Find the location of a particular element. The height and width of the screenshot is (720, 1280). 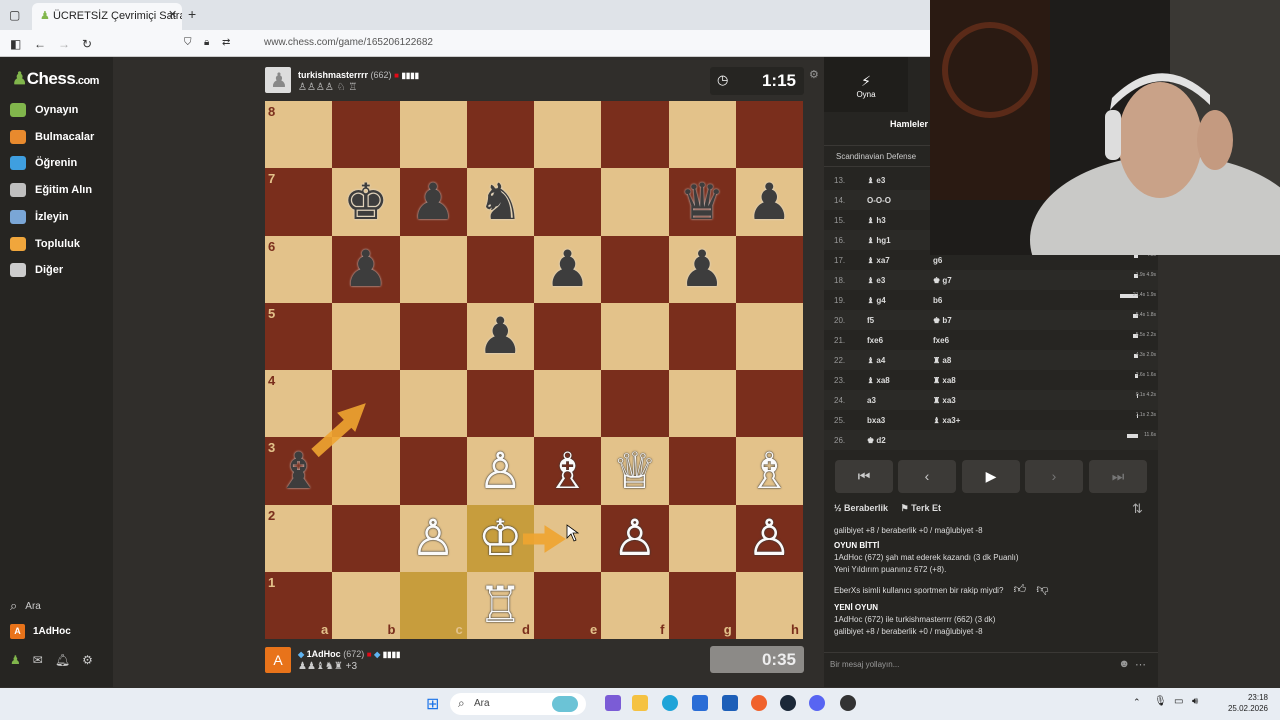

obs-icon is located at coordinates (848, 703).